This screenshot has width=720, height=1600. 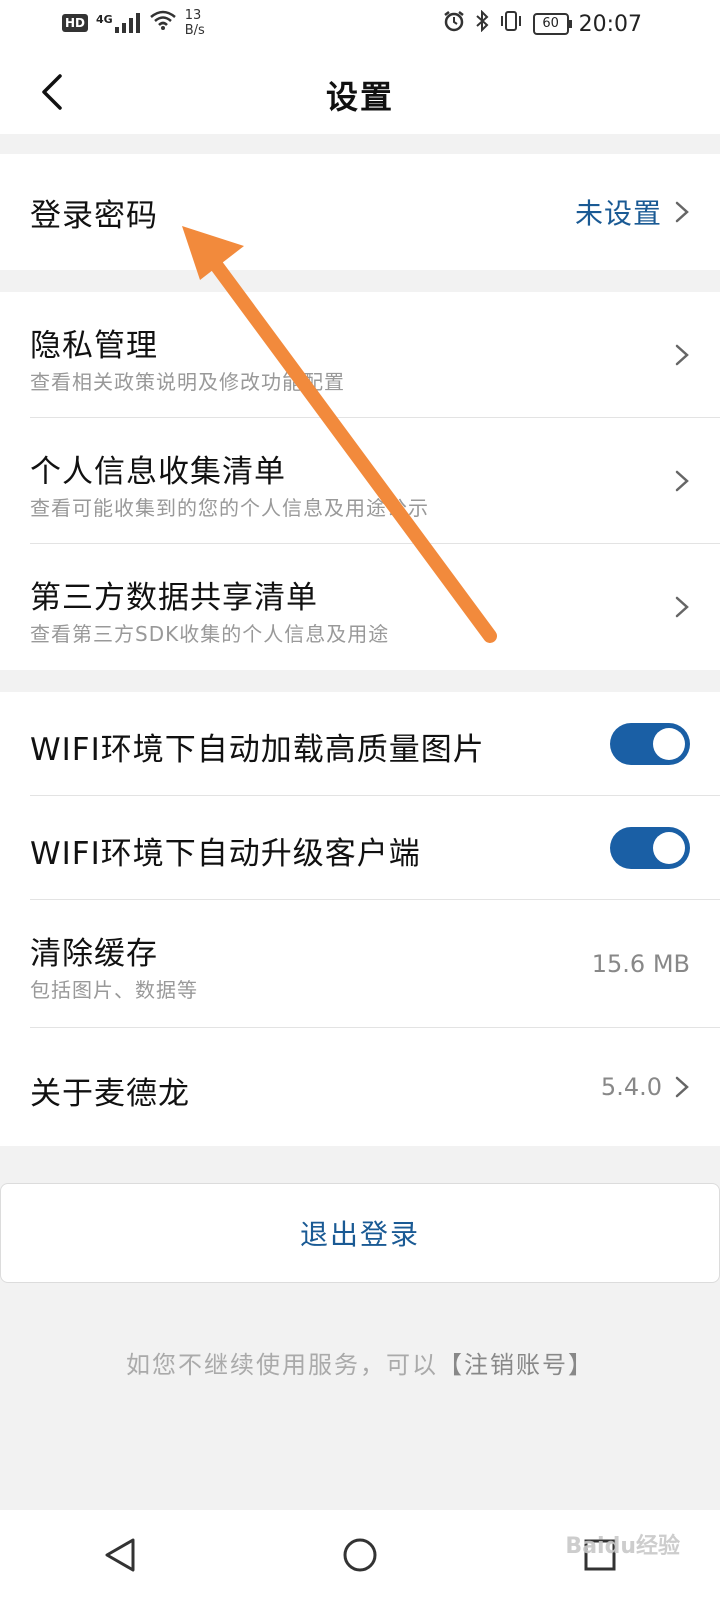 I want to click on security-section: 登录密码 未设置, so click(x=360, y=212).